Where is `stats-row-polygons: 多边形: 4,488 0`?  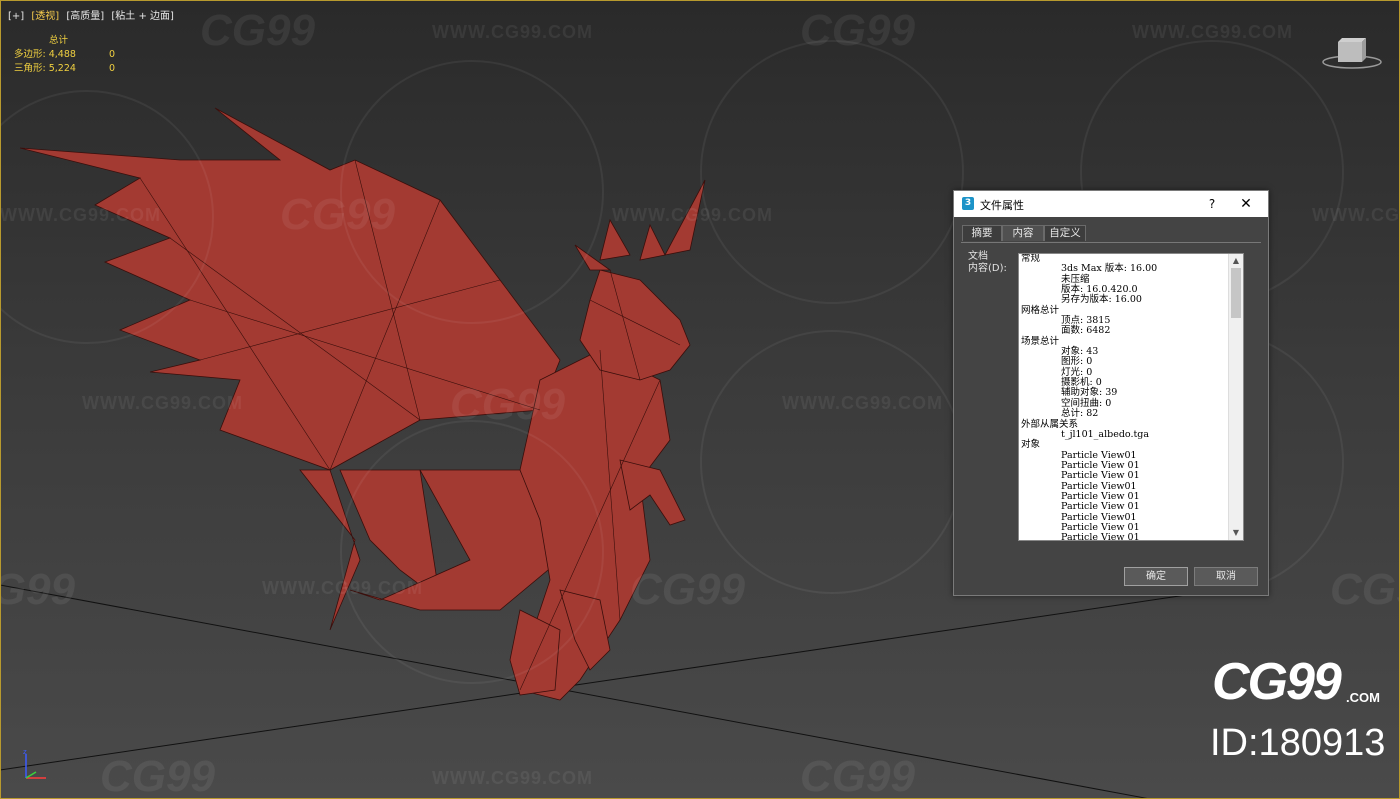
stats-row-polygons: 多边形: 4,488 0 is located at coordinates (74, 55).